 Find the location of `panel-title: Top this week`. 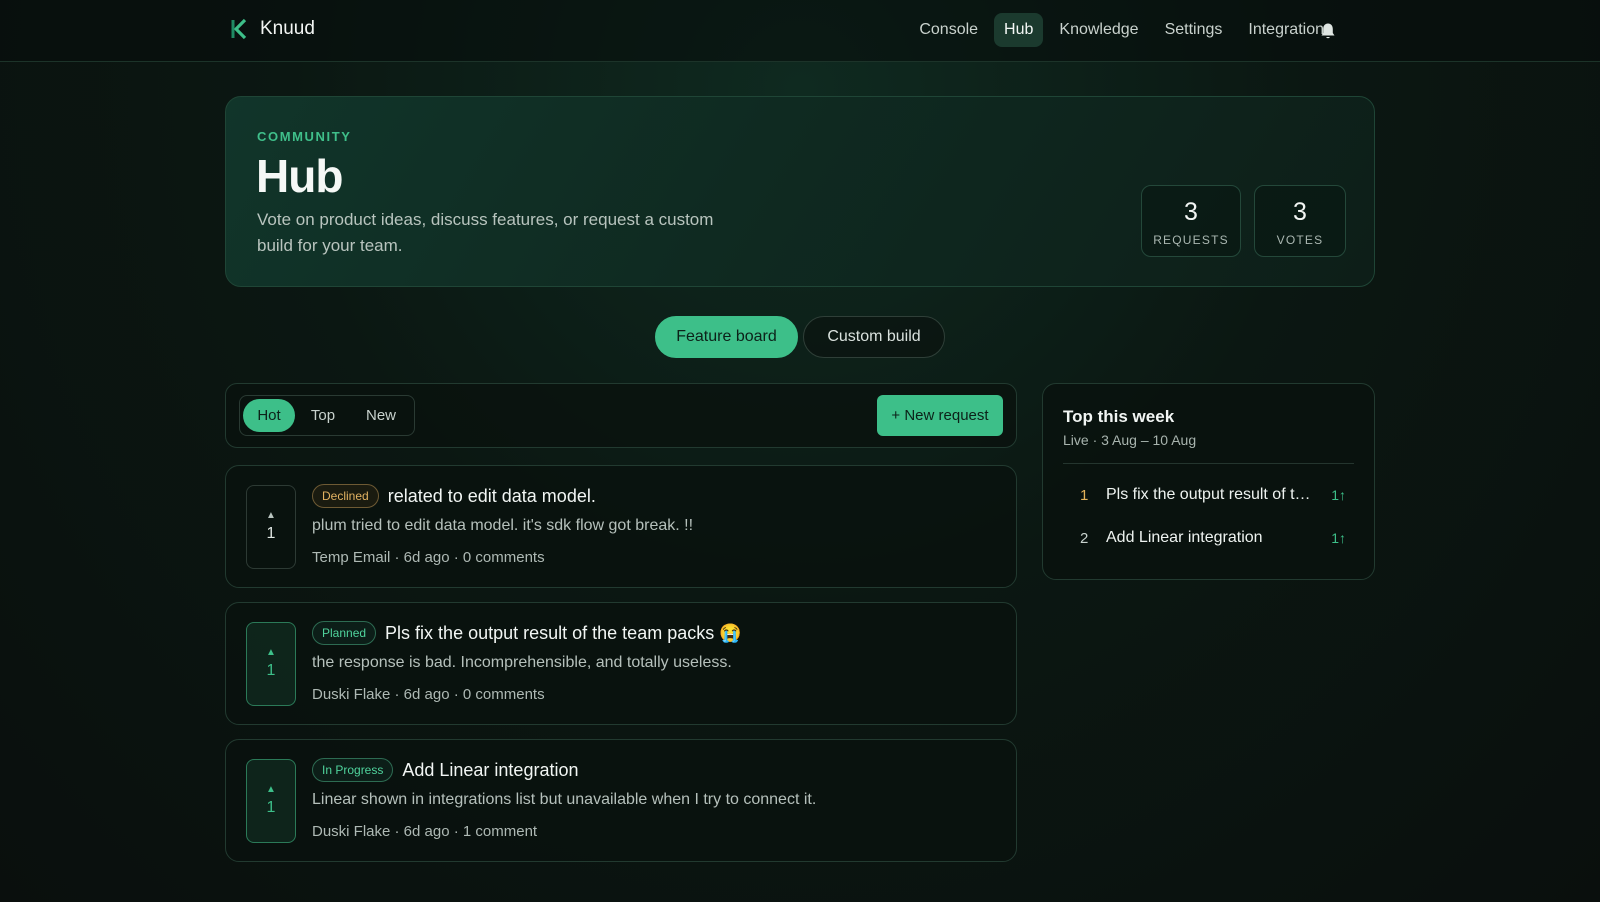

panel-title: Top this week is located at coordinates (1119, 416).